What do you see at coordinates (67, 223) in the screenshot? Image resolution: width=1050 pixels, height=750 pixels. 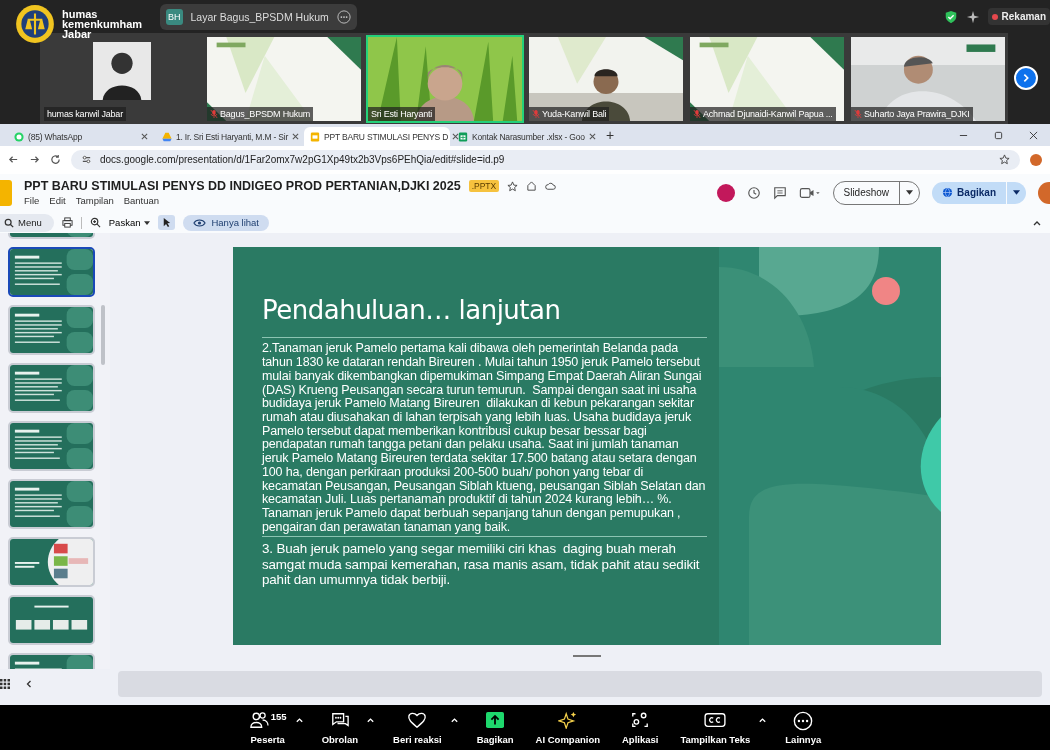 I see `print-icon` at bounding box center [67, 223].